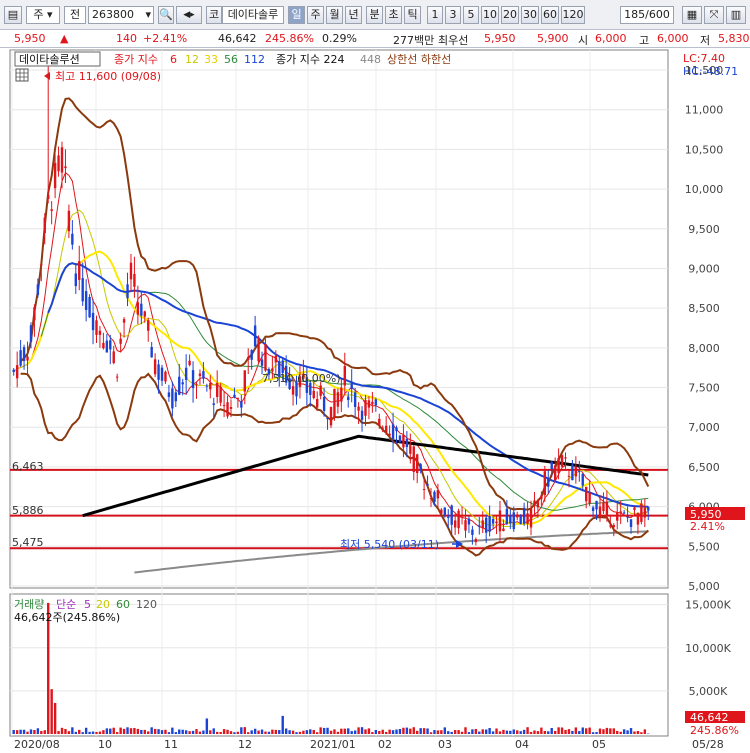  I want to click on info-open: 6,000, so click(611, 38).